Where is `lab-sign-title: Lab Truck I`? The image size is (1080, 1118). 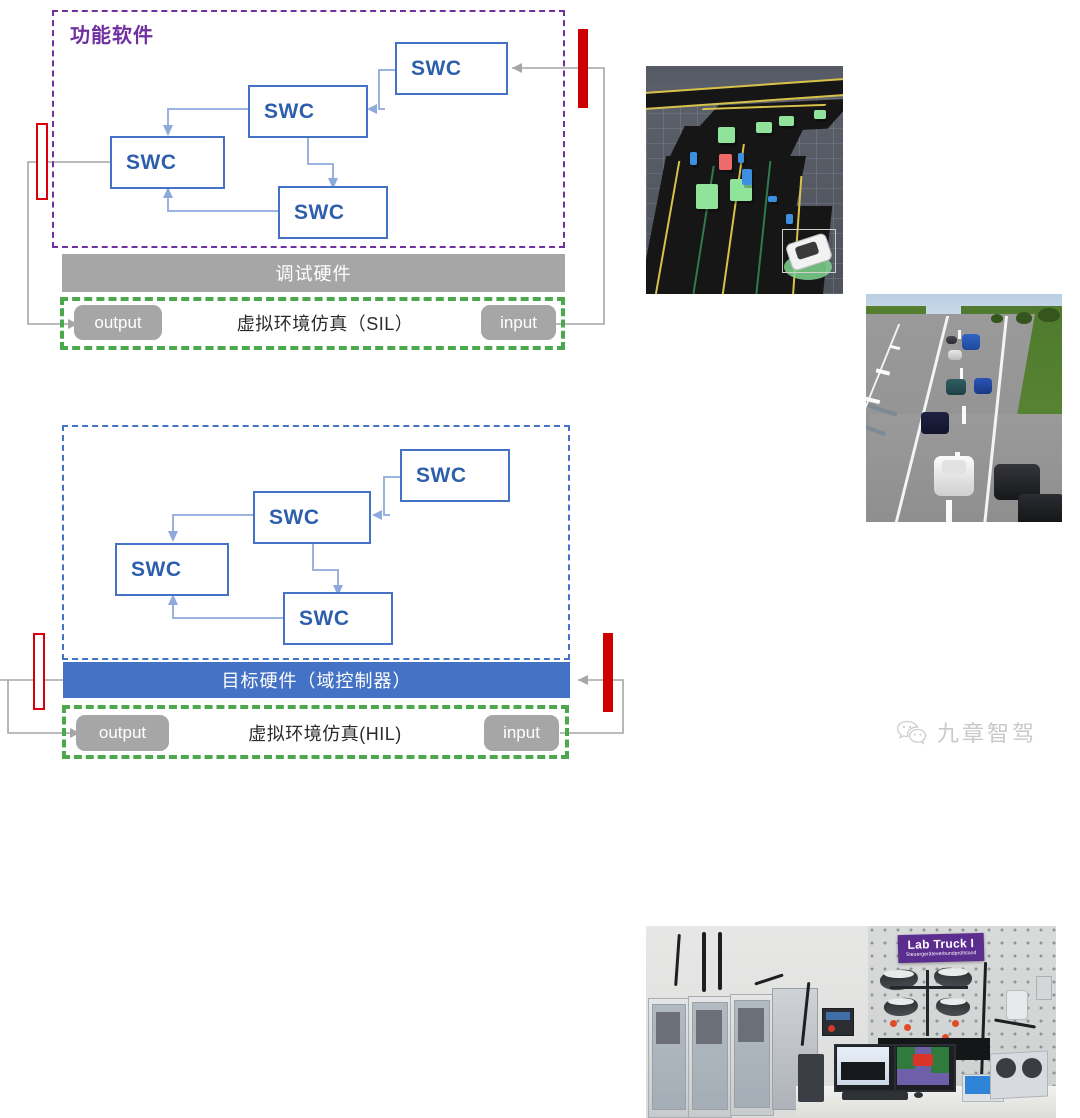
lab-sign-title: Lab Truck I is located at coordinates (941, 944).